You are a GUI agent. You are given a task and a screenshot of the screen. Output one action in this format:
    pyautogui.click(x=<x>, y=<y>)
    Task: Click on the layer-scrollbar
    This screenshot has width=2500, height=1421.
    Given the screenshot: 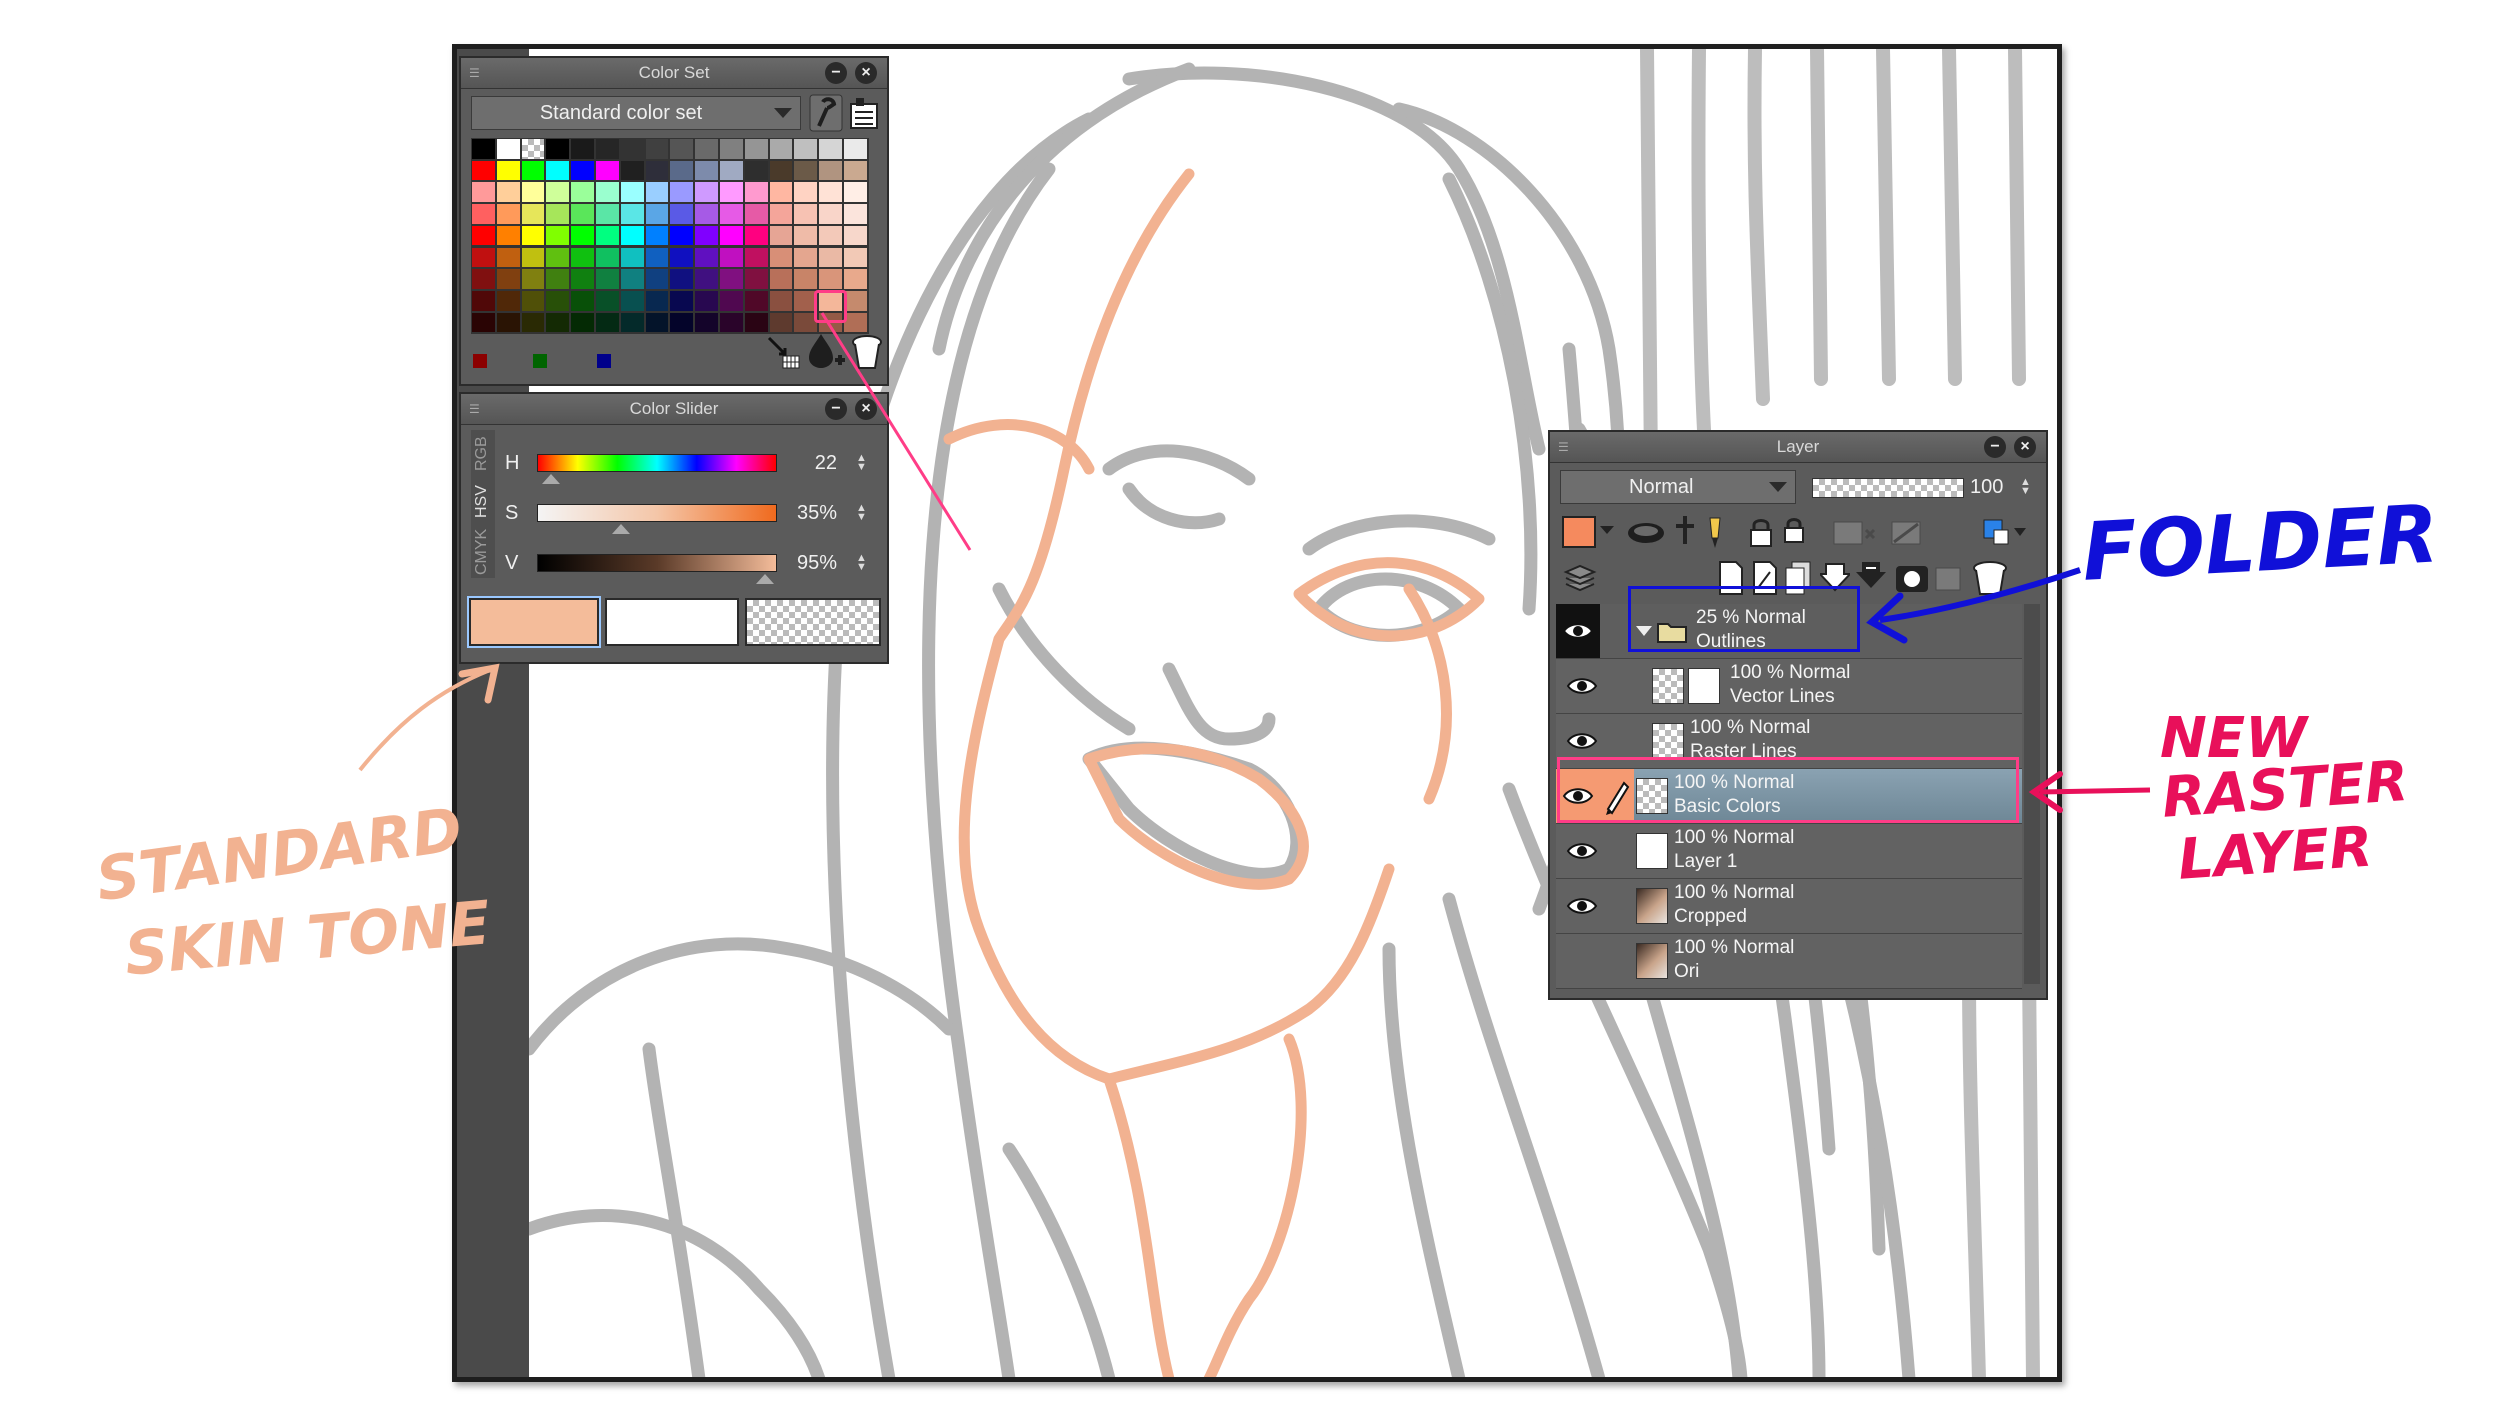 What is the action you would take?
    pyautogui.click(x=2032, y=794)
    